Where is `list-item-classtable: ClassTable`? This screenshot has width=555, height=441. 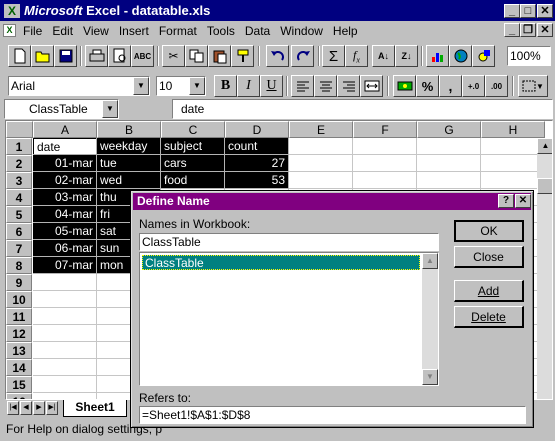 list-item-classtable: ClassTable is located at coordinates (281, 262).